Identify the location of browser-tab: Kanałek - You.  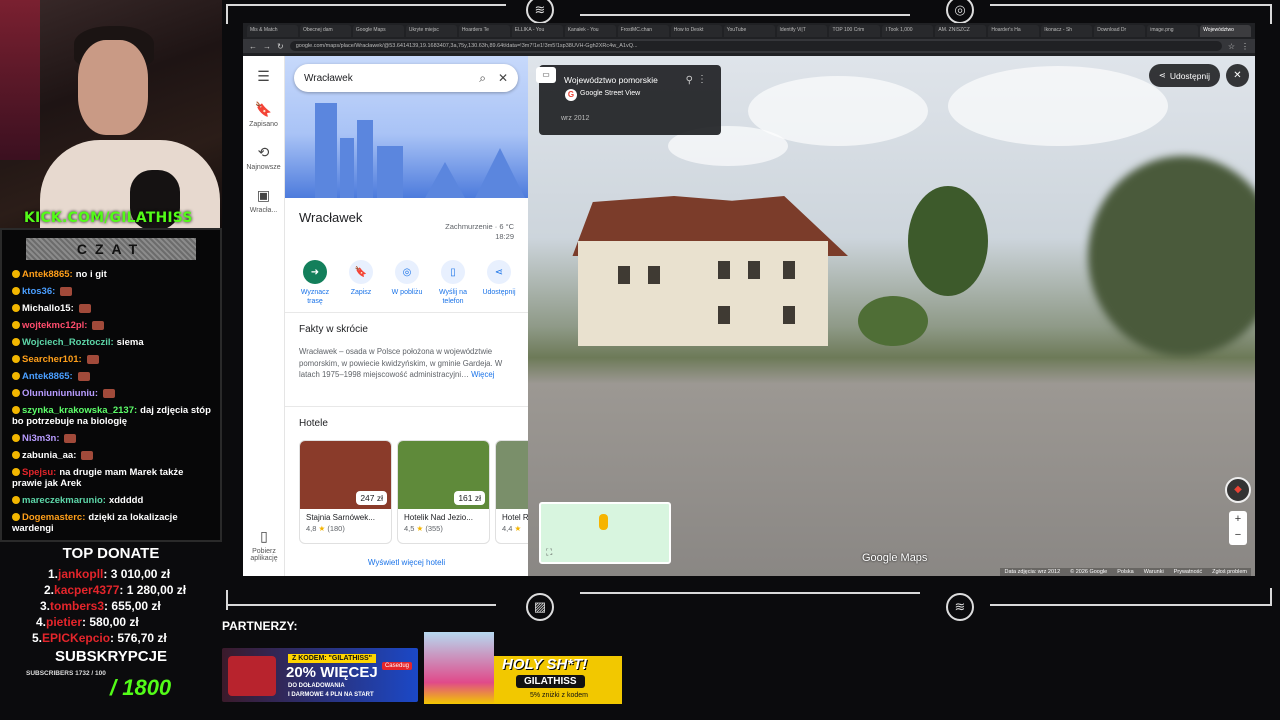
(590, 31).